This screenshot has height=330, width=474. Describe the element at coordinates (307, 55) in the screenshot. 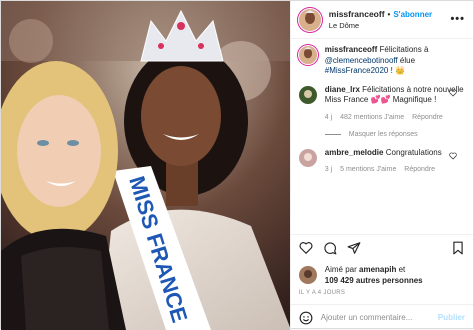

I see `caption-avatar` at that location.